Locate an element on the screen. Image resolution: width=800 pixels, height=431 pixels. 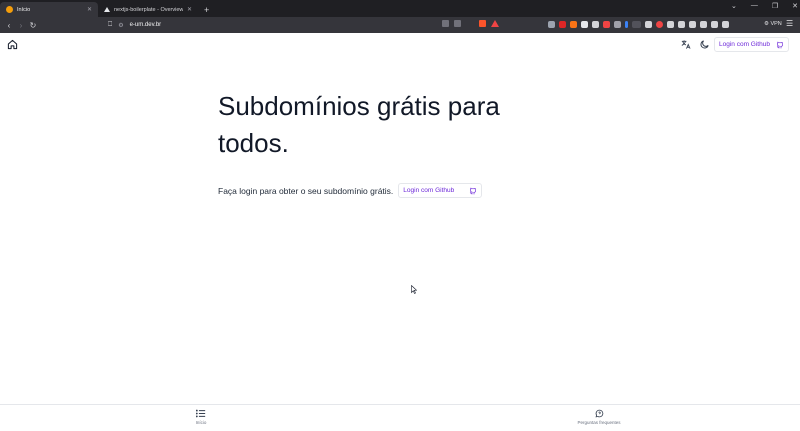
extensions-bar is located at coordinates (638, 24).